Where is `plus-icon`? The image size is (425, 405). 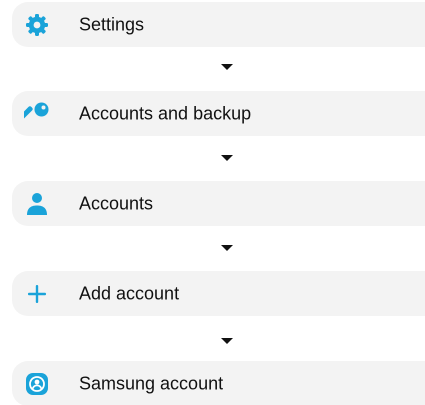
plus-icon is located at coordinates (37, 294).